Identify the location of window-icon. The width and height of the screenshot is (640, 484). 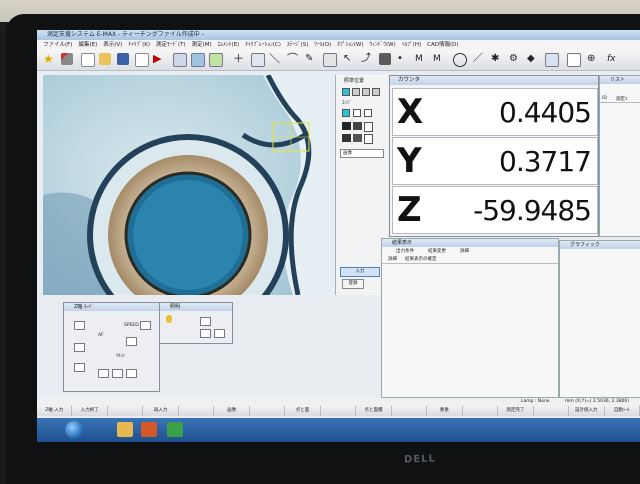
(258, 60).